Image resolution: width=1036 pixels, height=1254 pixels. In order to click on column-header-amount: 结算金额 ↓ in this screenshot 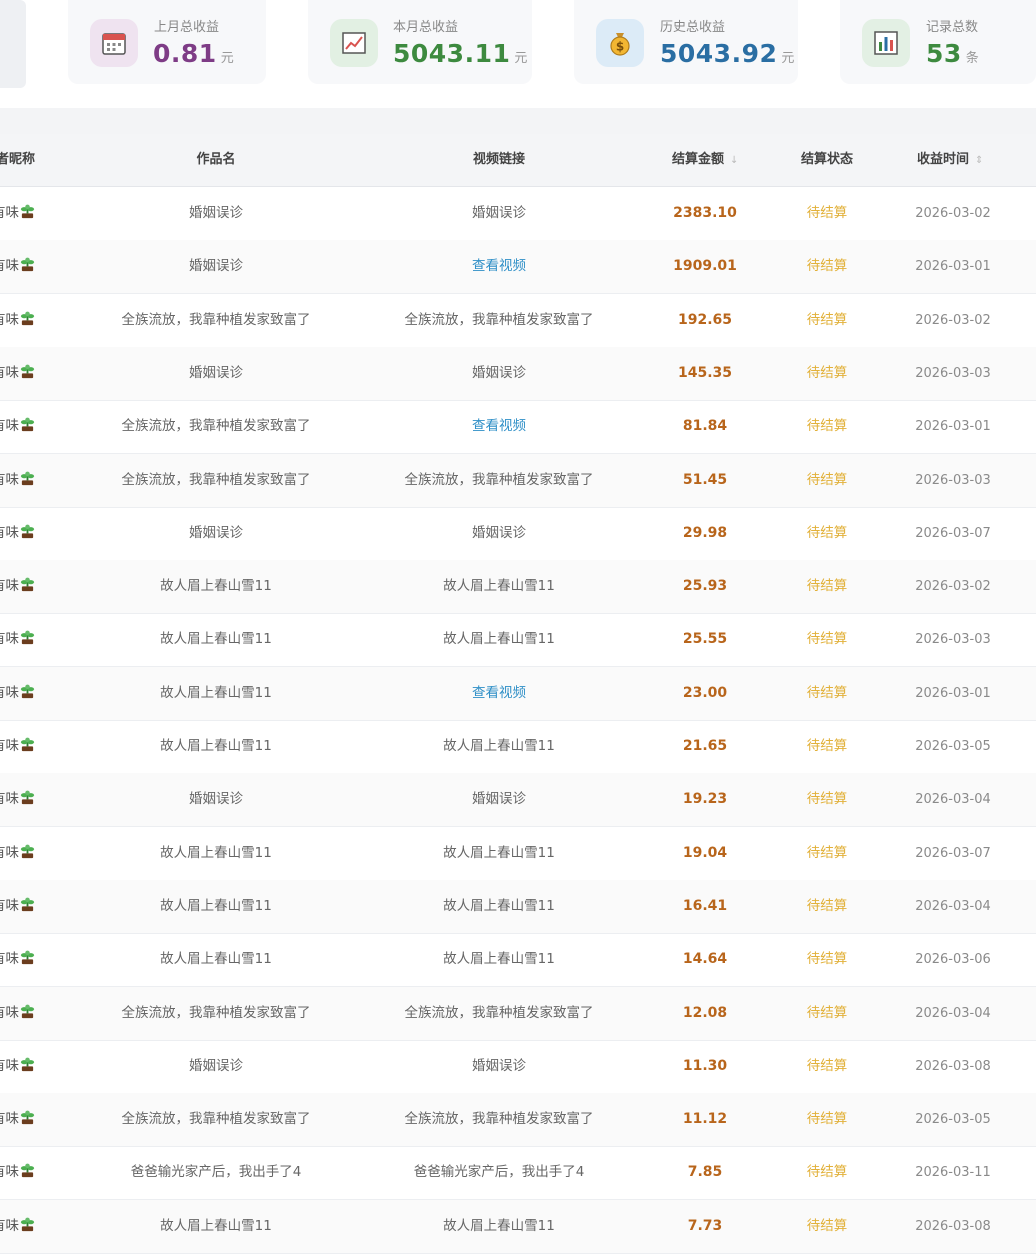, I will do `click(705, 160)`.